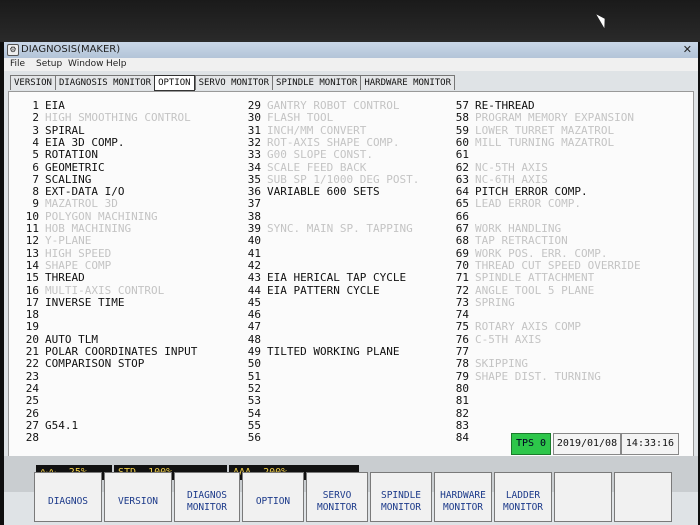 The width and height of the screenshot is (700, 525). Describe the element at coordinates (48, 425) in the screenshot. I see `option-row: 27 G54.1` at that location.